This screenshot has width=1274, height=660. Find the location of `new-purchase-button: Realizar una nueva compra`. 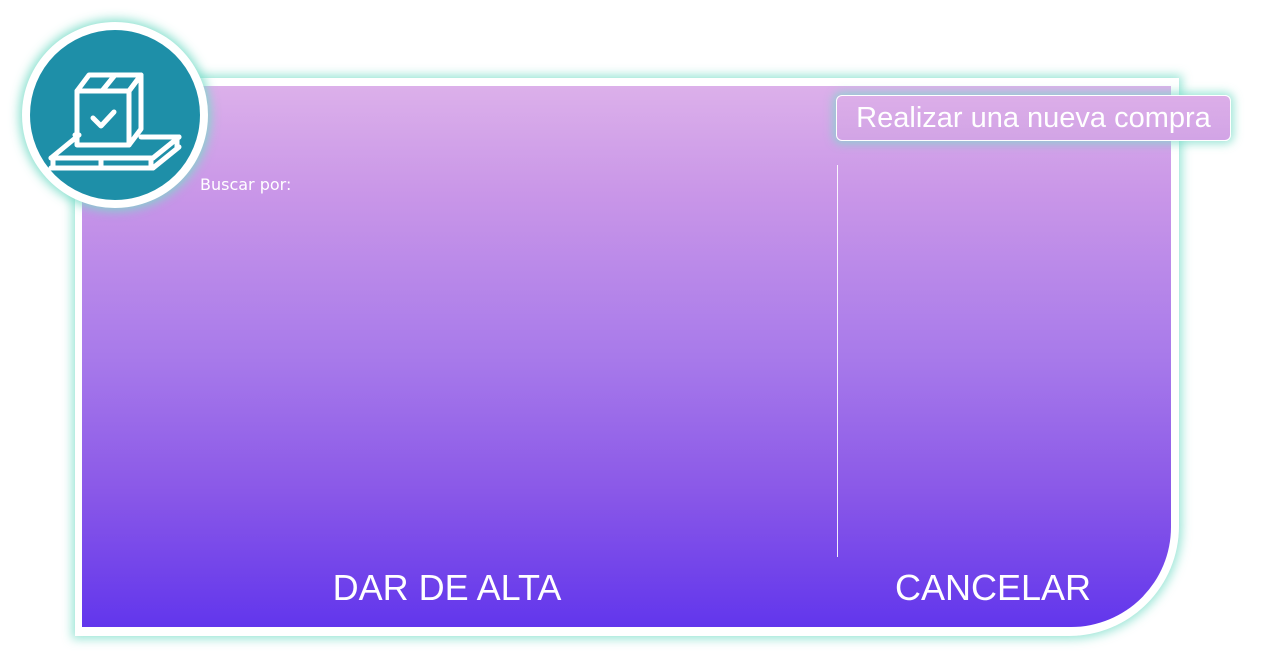

new-purchase-button: Realizar una nueva compra is located at coordinates (1033, 118).